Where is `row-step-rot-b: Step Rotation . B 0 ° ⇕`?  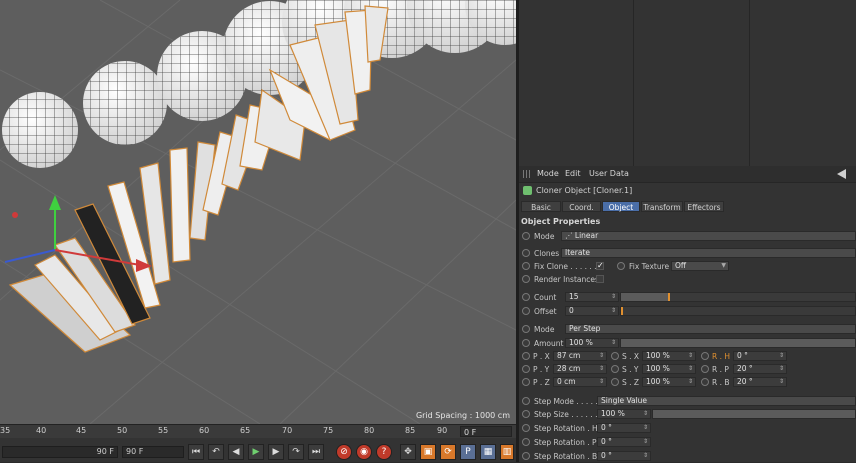
row-step-rot-b: Step Rotation . B 0 ° ⇕ is located at coordinates (687, 456).